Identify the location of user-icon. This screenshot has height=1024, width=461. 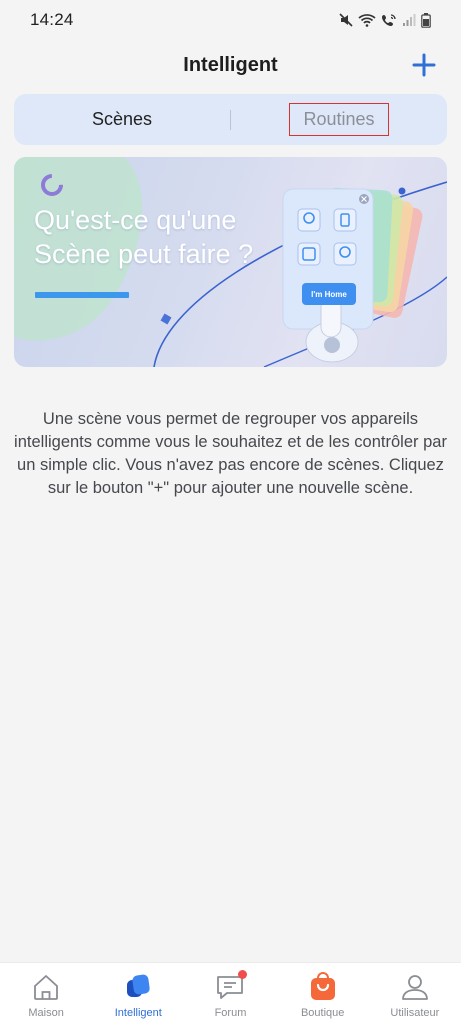
(415, 987).